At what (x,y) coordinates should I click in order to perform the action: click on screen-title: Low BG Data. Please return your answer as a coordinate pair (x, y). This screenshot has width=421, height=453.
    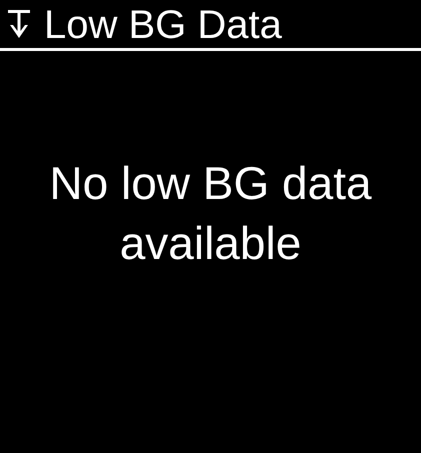
    Looking at the image, I should click on (163, 25).